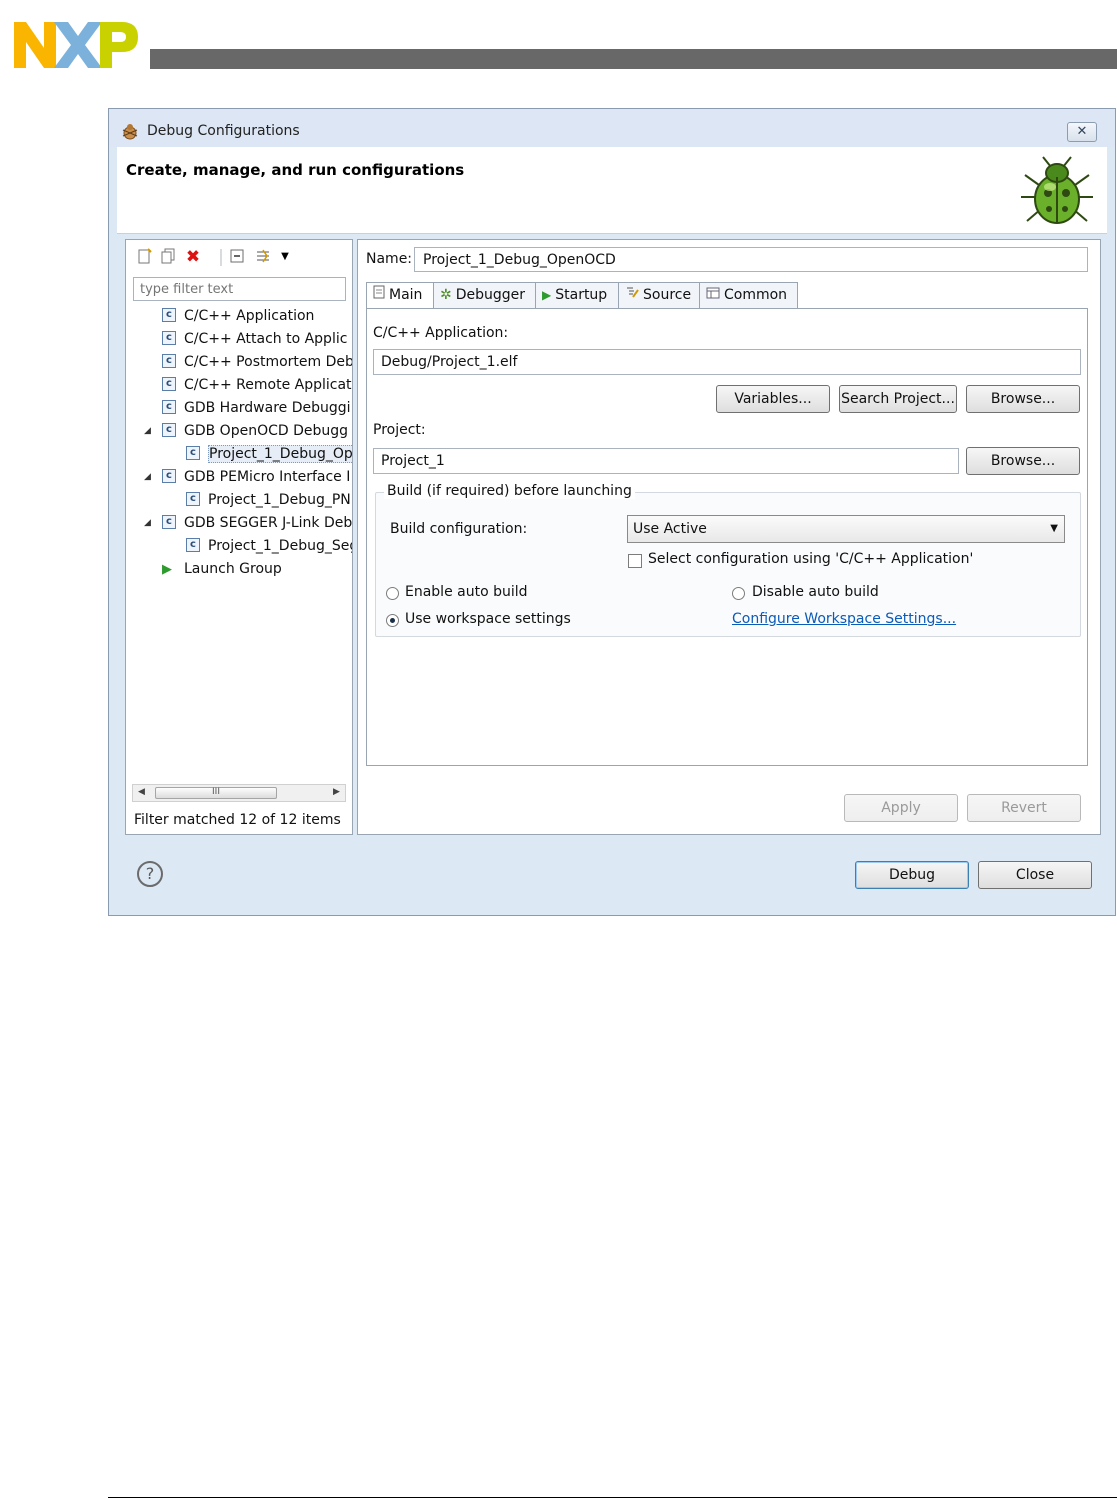  I want to click on disable-auto-build-radio, so click(738, 593).